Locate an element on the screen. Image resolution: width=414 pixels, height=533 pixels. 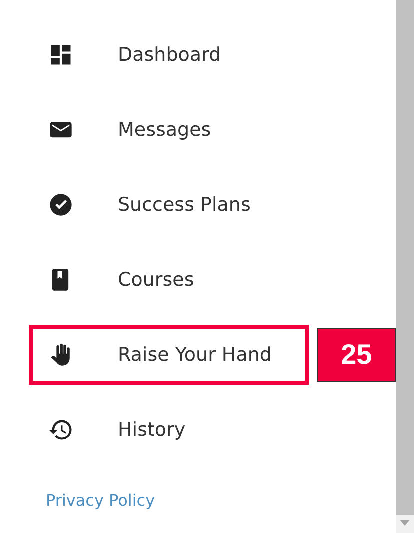
scroll-down-icon is located at coordinates (405, 523).